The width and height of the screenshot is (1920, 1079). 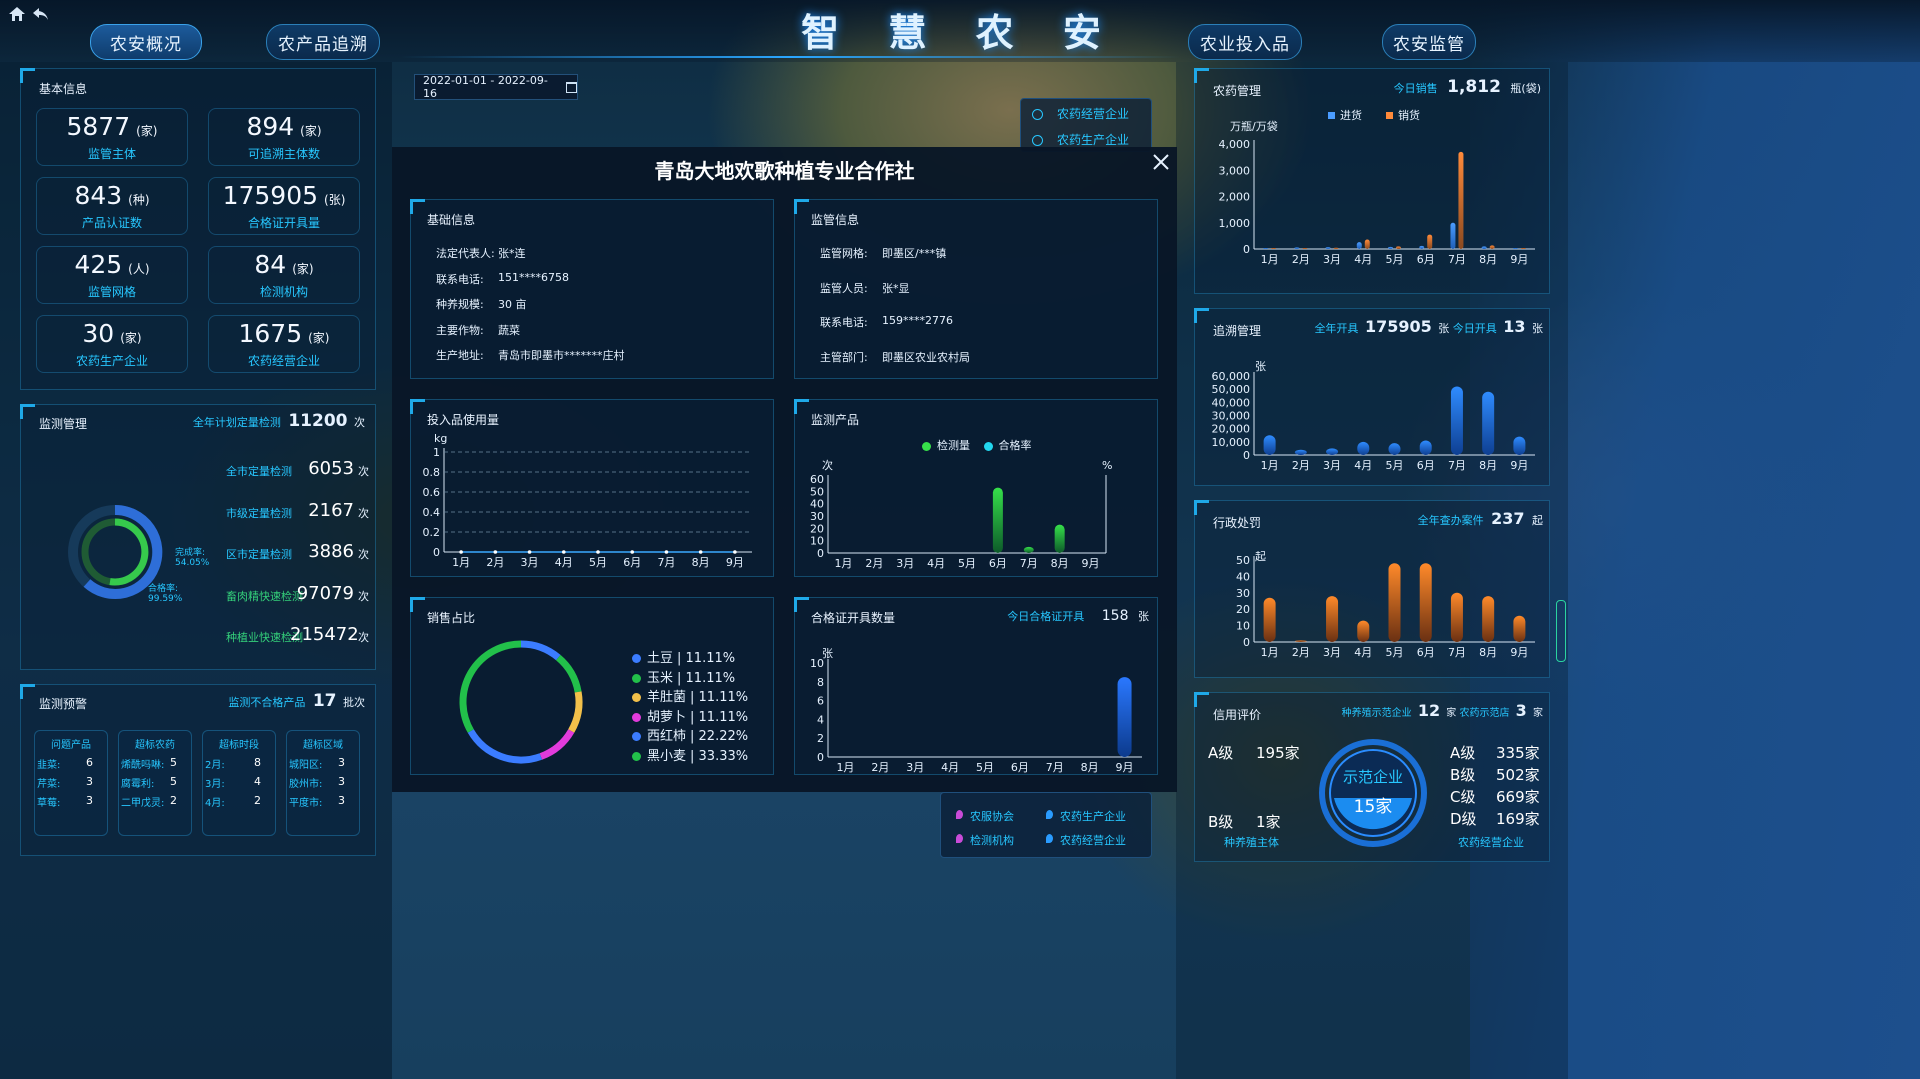 What do you see at coordinates (1398, 326) in the screenshot?
I see `trace-year-value: 175905` at bounding box center [1398, 326].